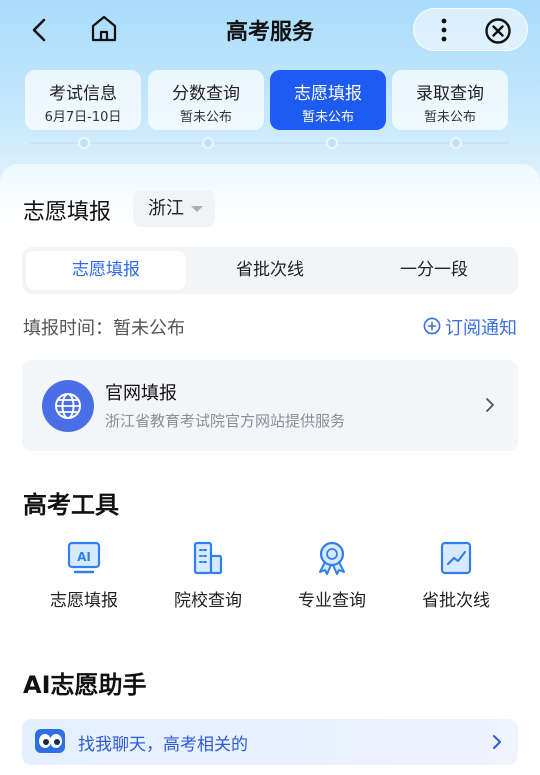 This screenshot has width=540, height=775. What do you see at coordinates (206, 94) in the screenshot?
I see `tab-label: 分数查询` at bounding box center [206, 94].